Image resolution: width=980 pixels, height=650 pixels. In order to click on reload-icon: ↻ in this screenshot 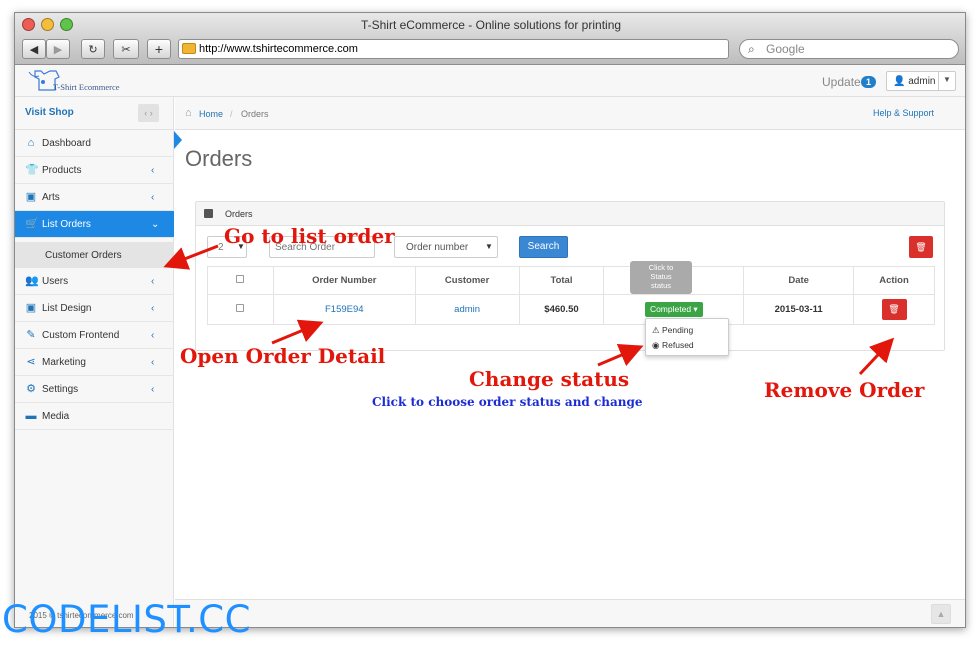, I will do `click(93, 49)`.